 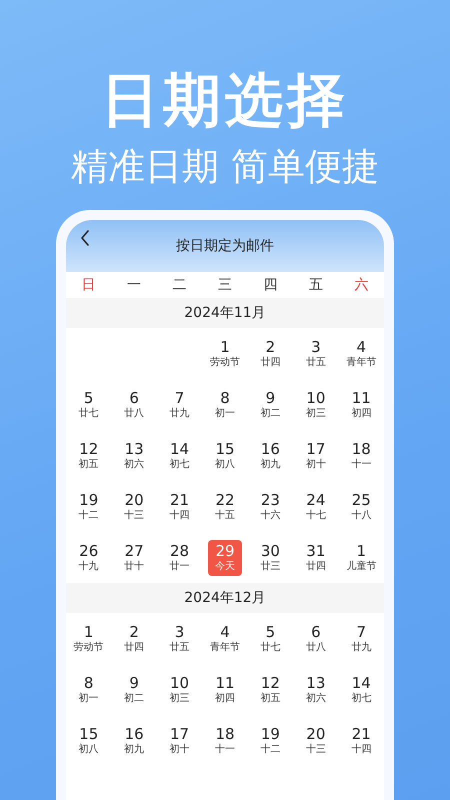 What do you see at coordinates (225, 100) in the screenshot?
I see `headline: 日期选择` at bounding box center [225, 100].